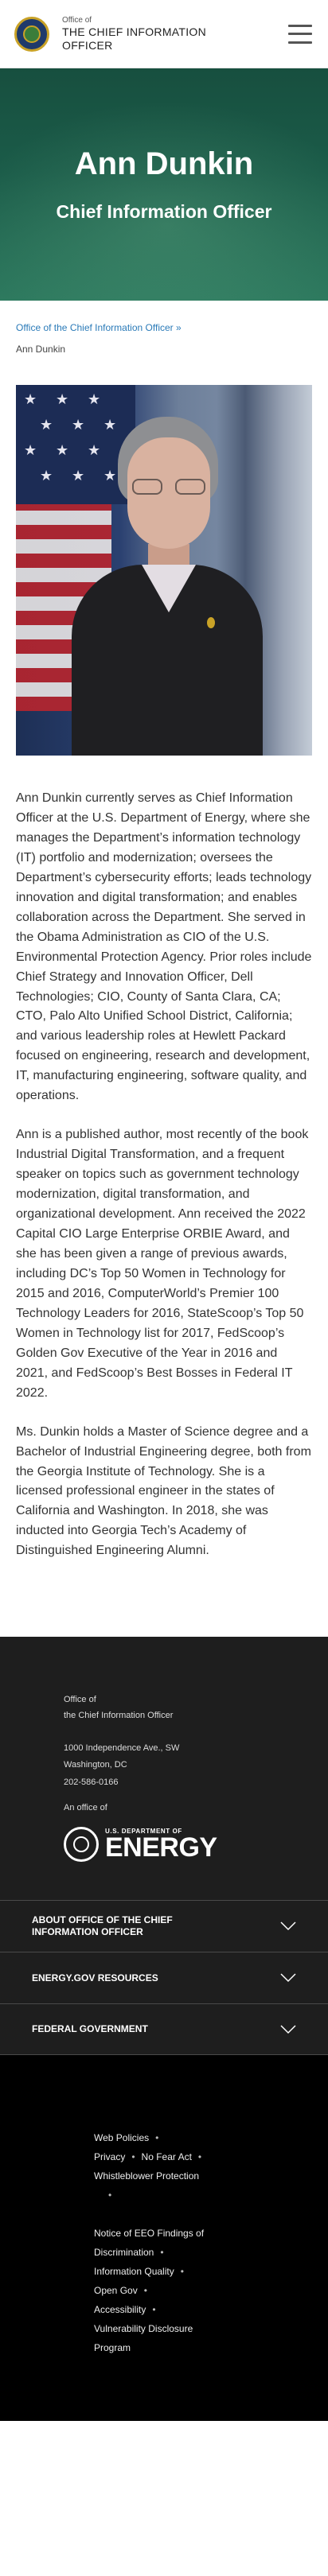 The image size is (328, 2576). I want to click on portrait-photo: ★ ★ ★ ★ ★ ★ ★ ★ ★ ★ ★ ★, so click(164, 570).